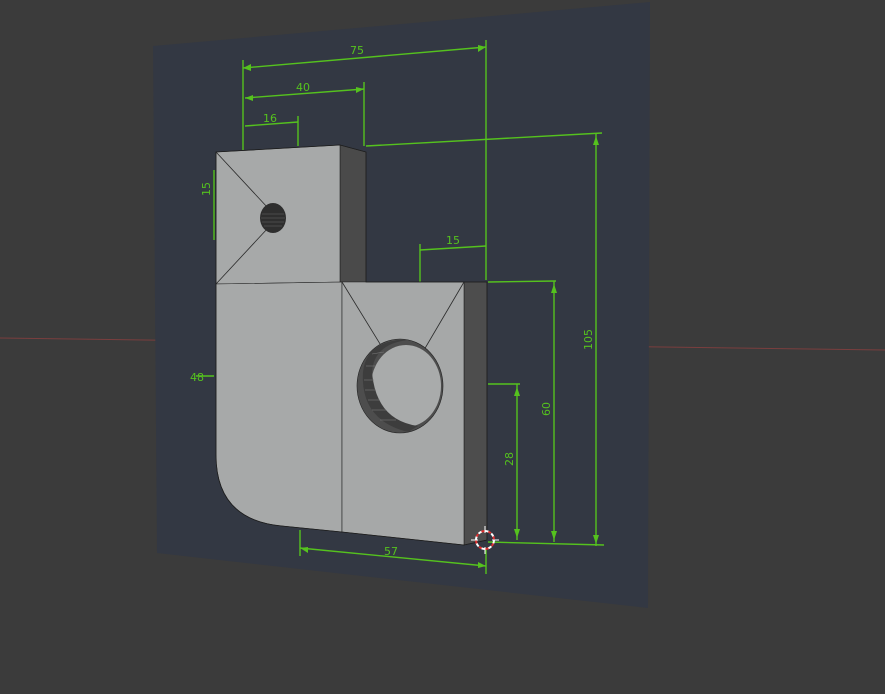 This screenshot has height=694, width=885. What do you see at coordinates (509, 459) in the screenshot?
I see `dim-lower-height: 28` at bounding box center [509, 459].